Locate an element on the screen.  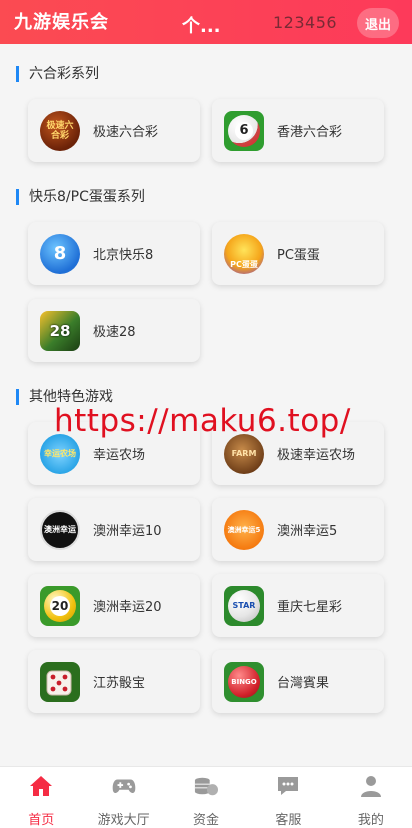
hk-liuhecai-ball-number: 6 is located at coordinates (244, 130).